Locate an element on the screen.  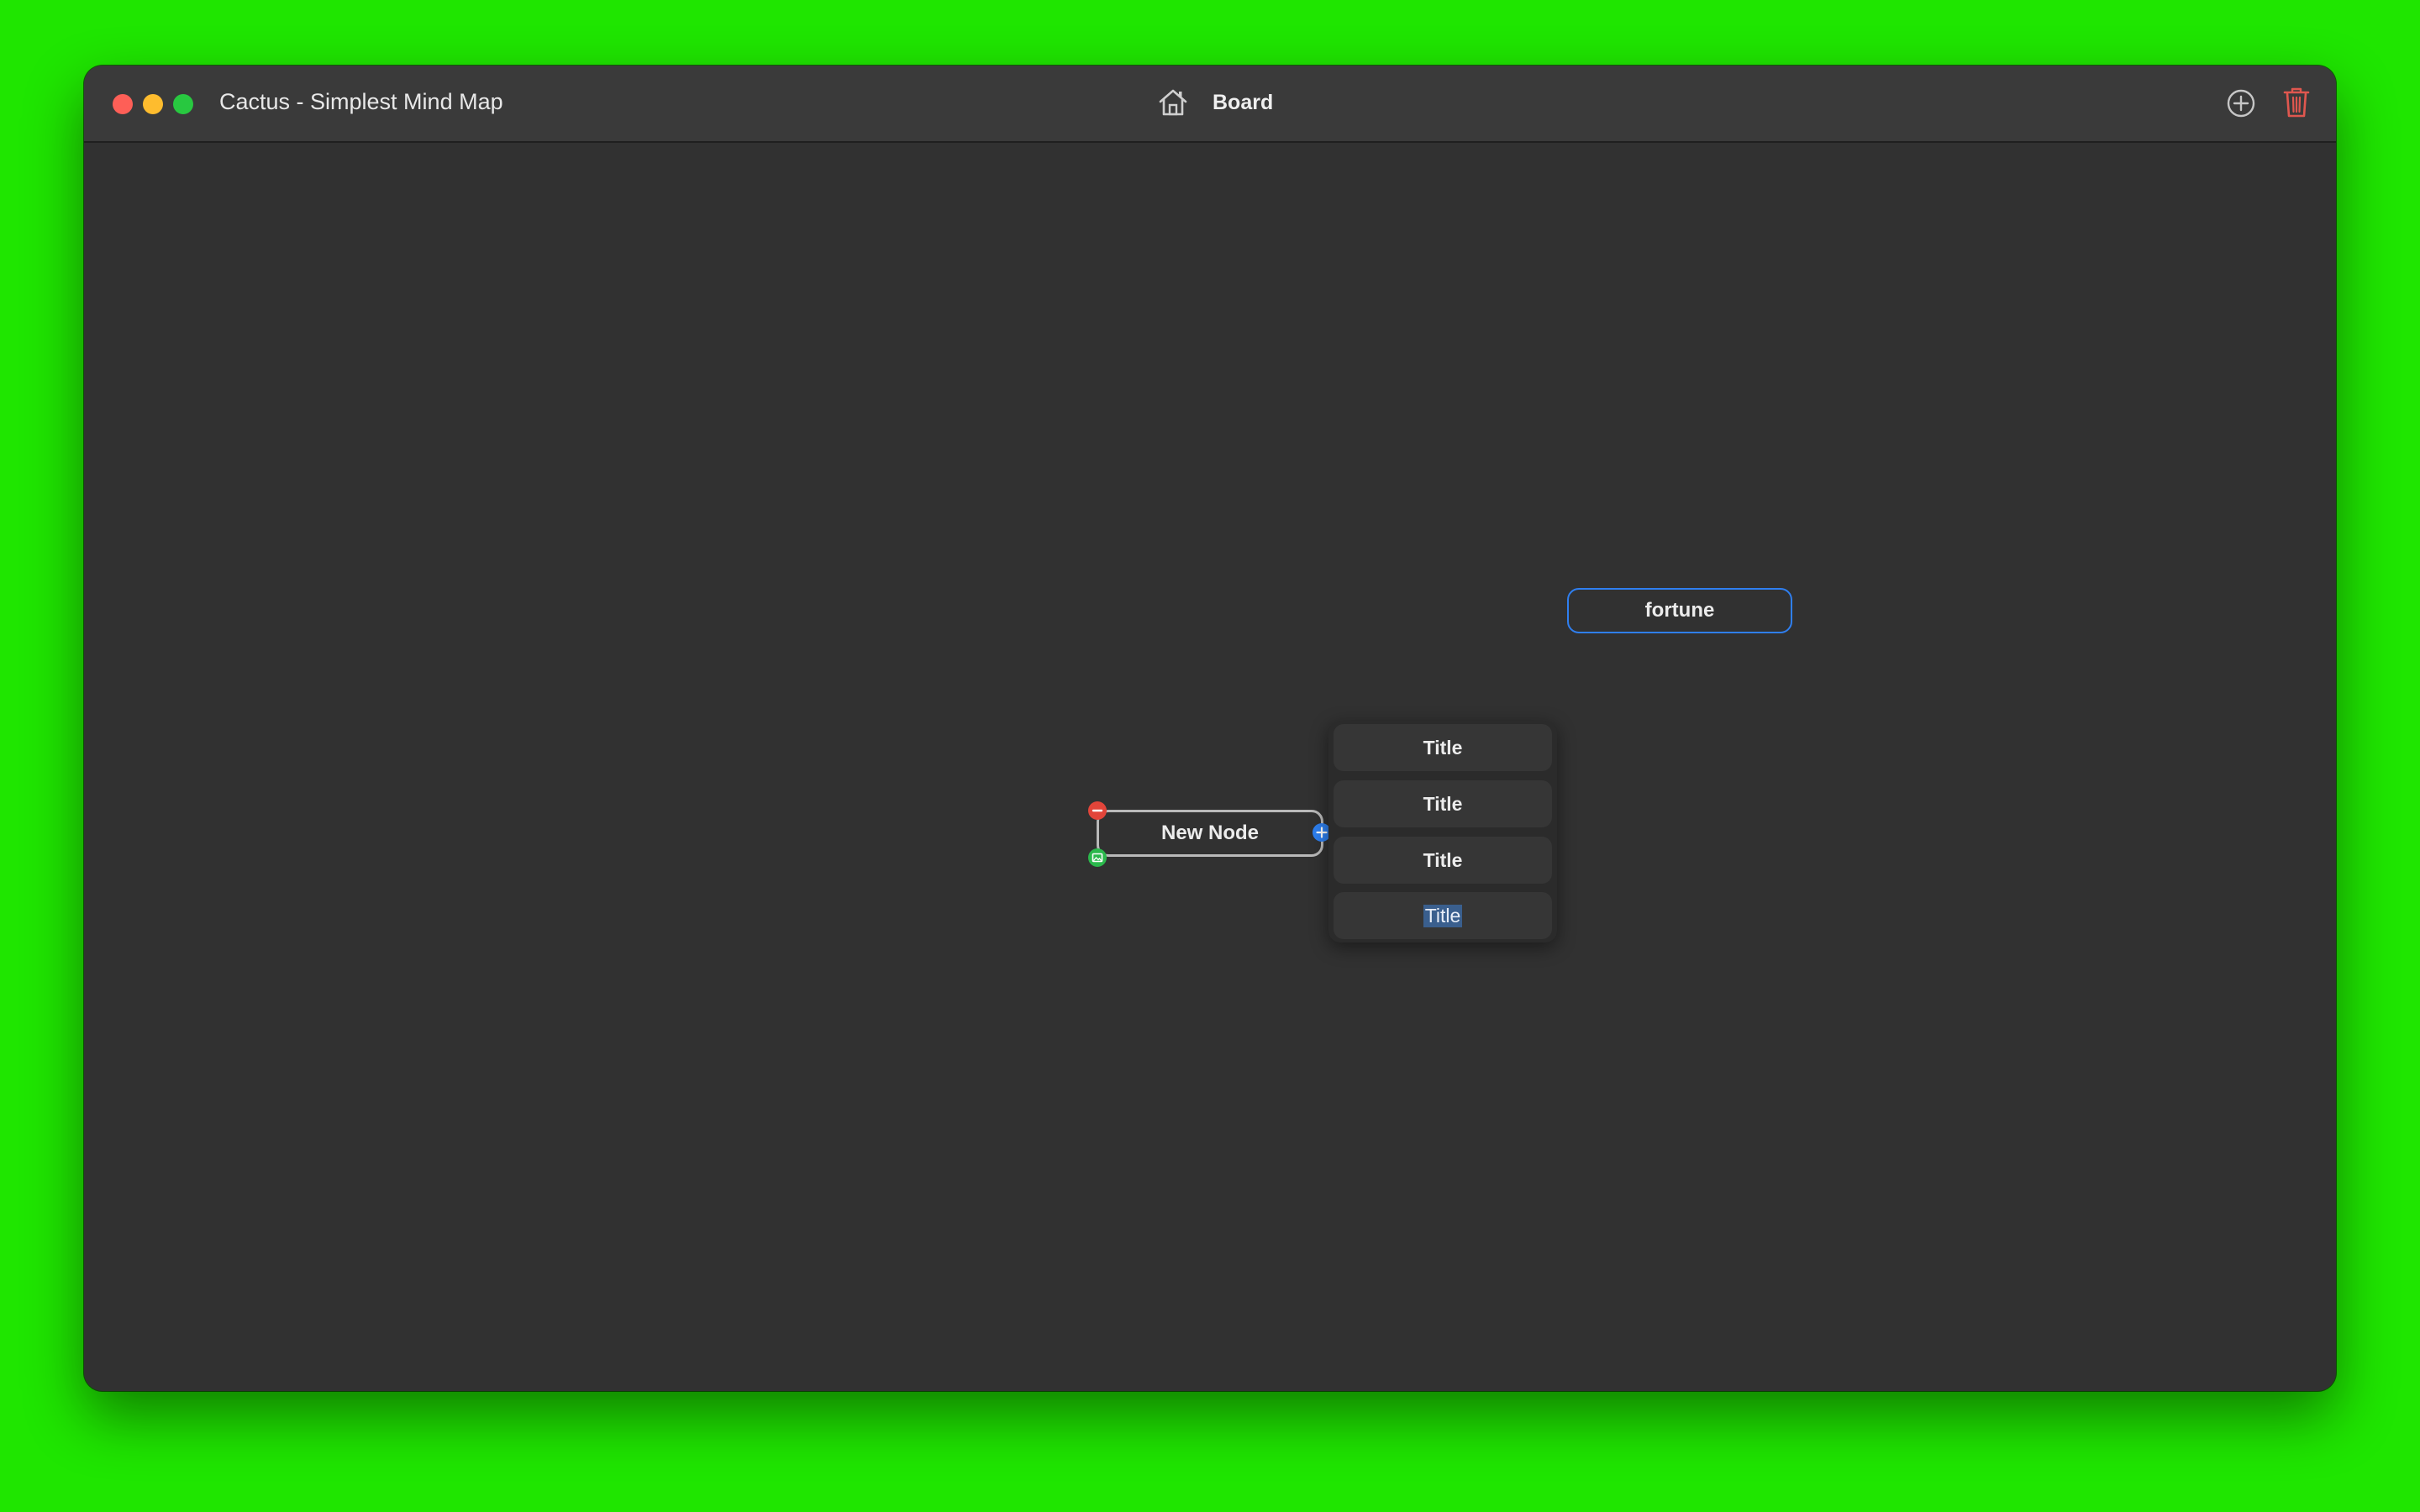
plus-circle-icon is located at coordinates (2241, 103).